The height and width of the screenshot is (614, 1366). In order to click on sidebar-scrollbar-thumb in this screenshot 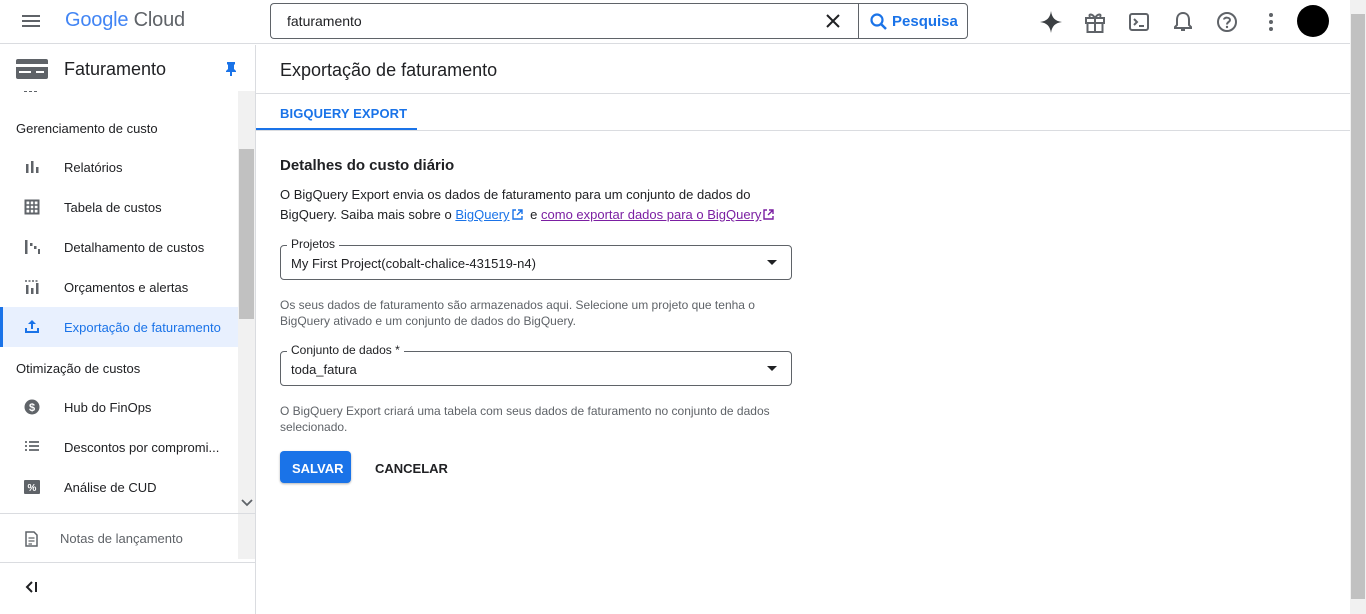, I will do `click(246, 234)`.